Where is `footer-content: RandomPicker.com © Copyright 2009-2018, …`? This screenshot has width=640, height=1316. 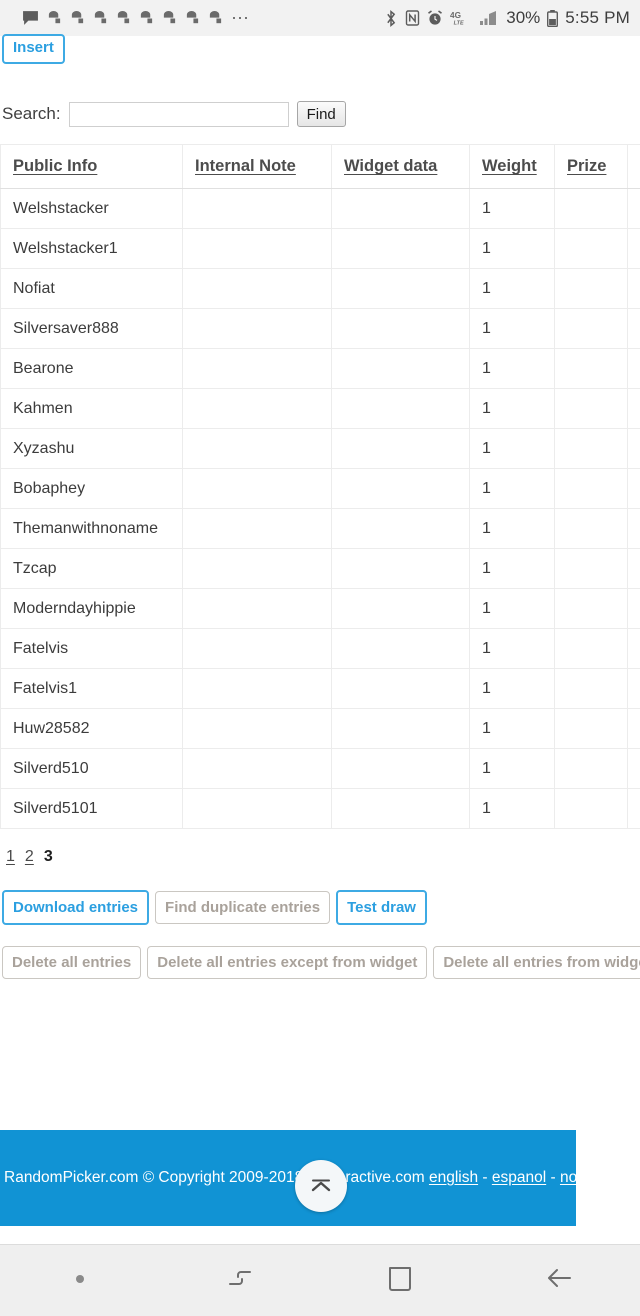
footer-content: RandomPicker.com © Copyright 2009-2018, … is located at coordinates (290, 1178).